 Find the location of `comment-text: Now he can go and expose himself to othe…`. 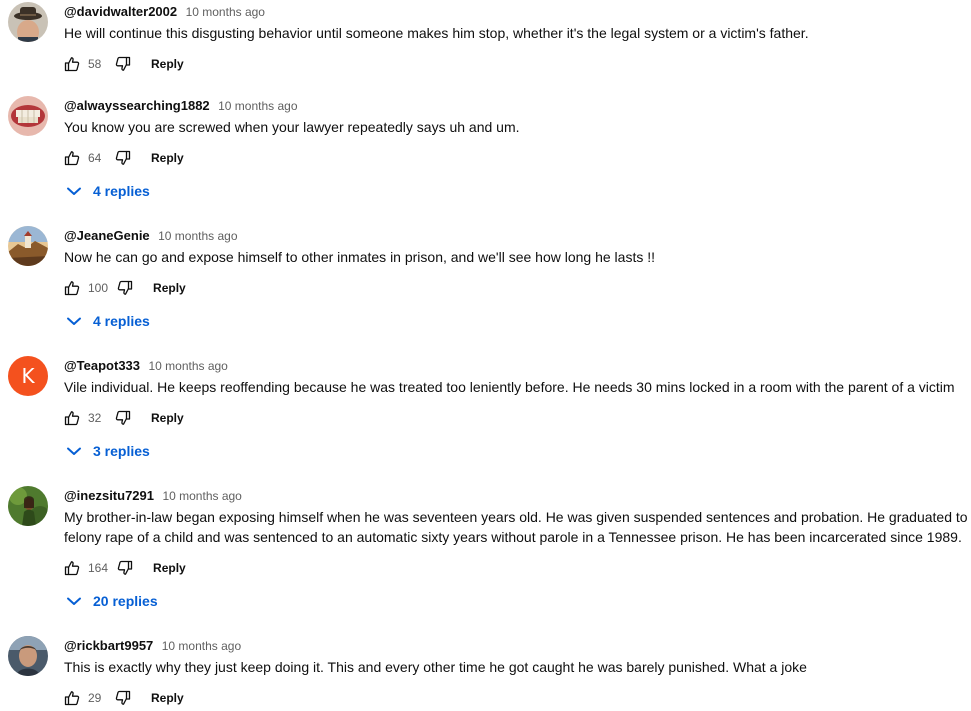

comment-text: Now he can go and expose himself to othe… is located at coordinates (360, 257).